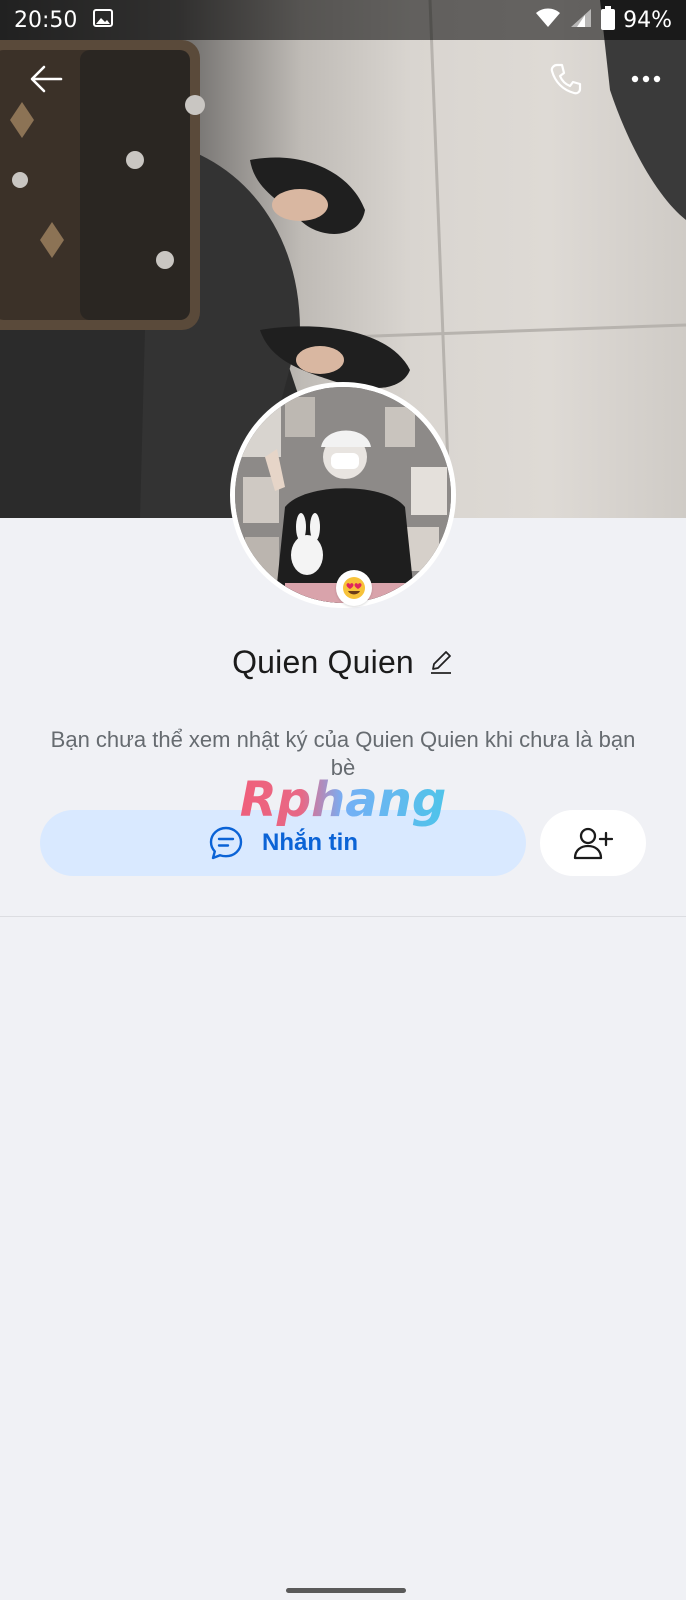 Image resolution: width=686 pixels, height=1600 pixels. What do you see at coordinates (581, 20) in the screenshot?
I see `cell-signal-icon` at bounding box center [581, 20].